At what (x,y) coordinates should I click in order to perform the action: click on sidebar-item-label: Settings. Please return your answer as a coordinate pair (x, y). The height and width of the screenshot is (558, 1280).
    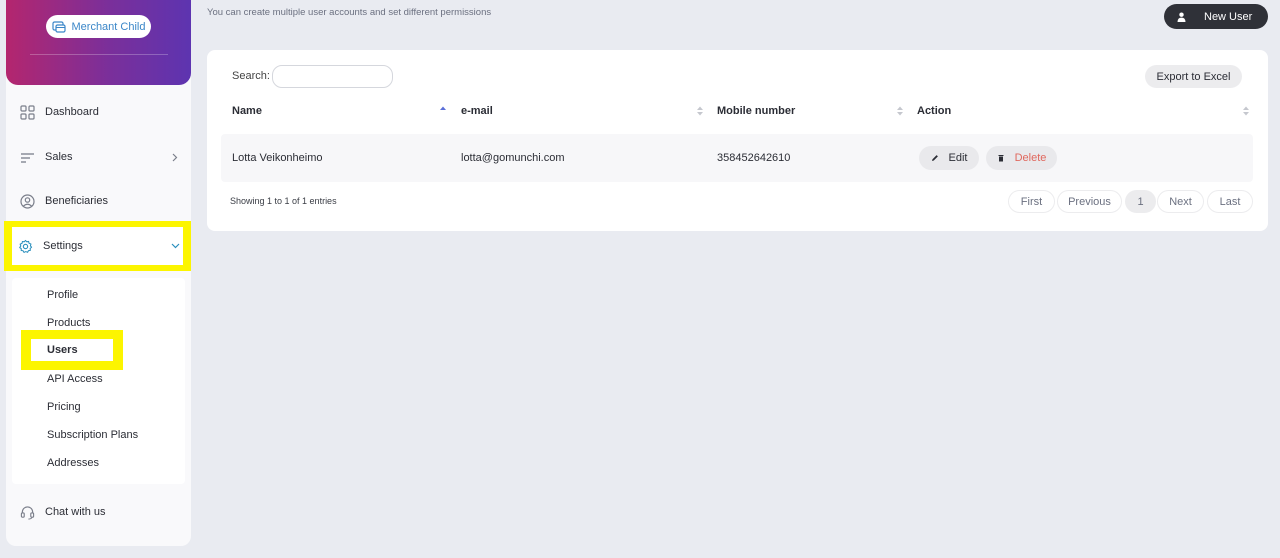
    Looking at the image, I should click on (63, 246).